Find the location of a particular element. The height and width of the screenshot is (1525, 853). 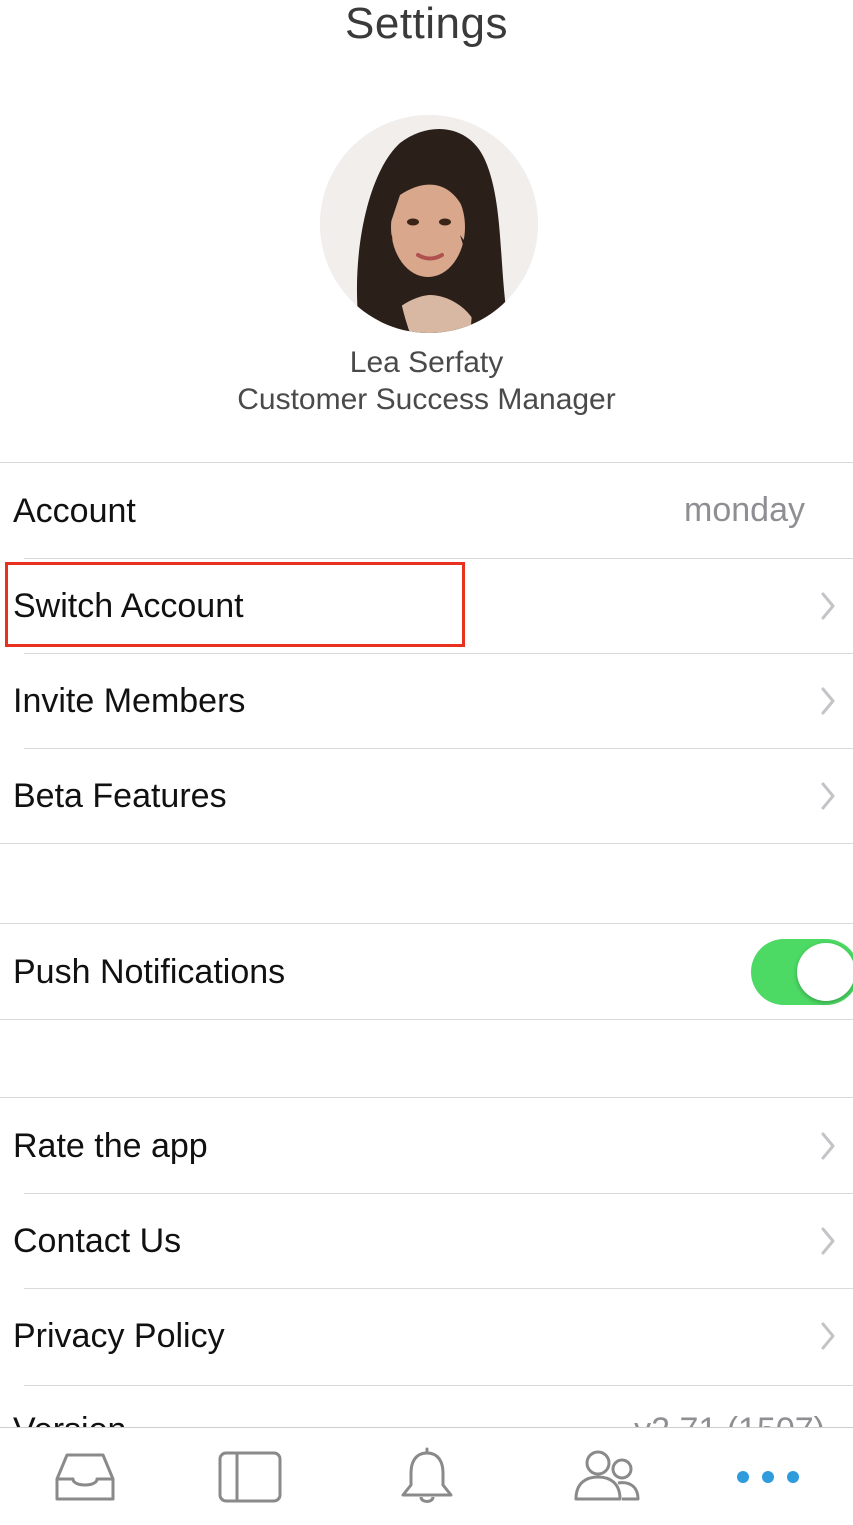

tab-team is located at coordinates (607, 1476).